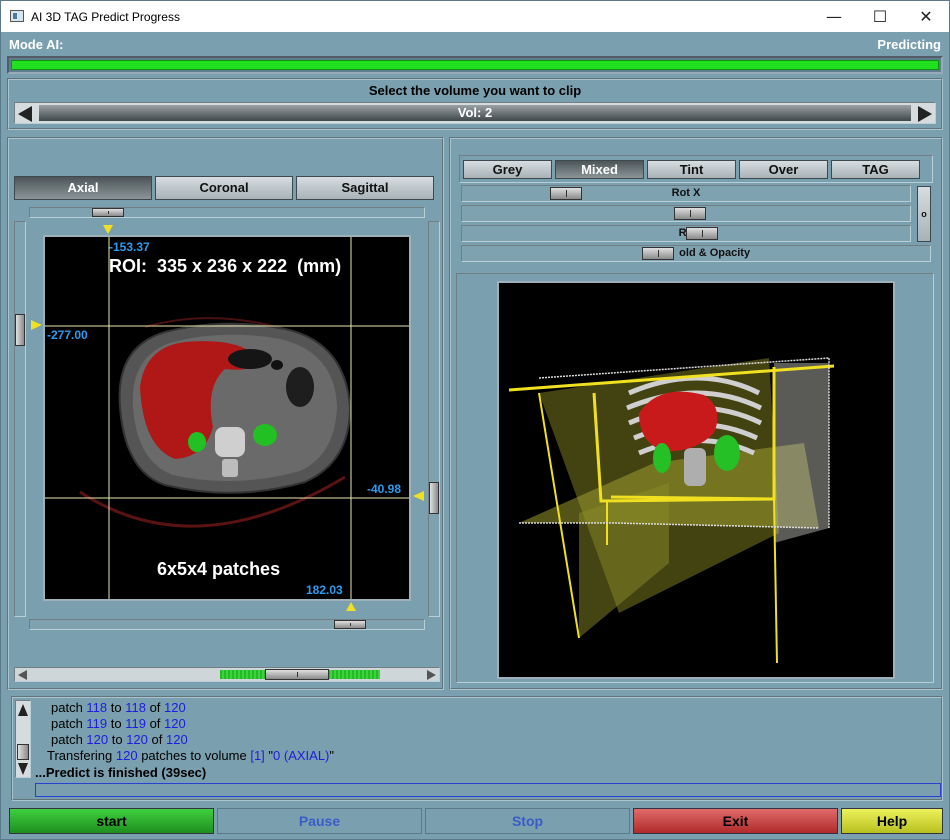  What do you see at coordinates (119, 739) in the screenshot?
I see `log-line: patch 120 to 120 of 120` at bounding box center [119, 739].